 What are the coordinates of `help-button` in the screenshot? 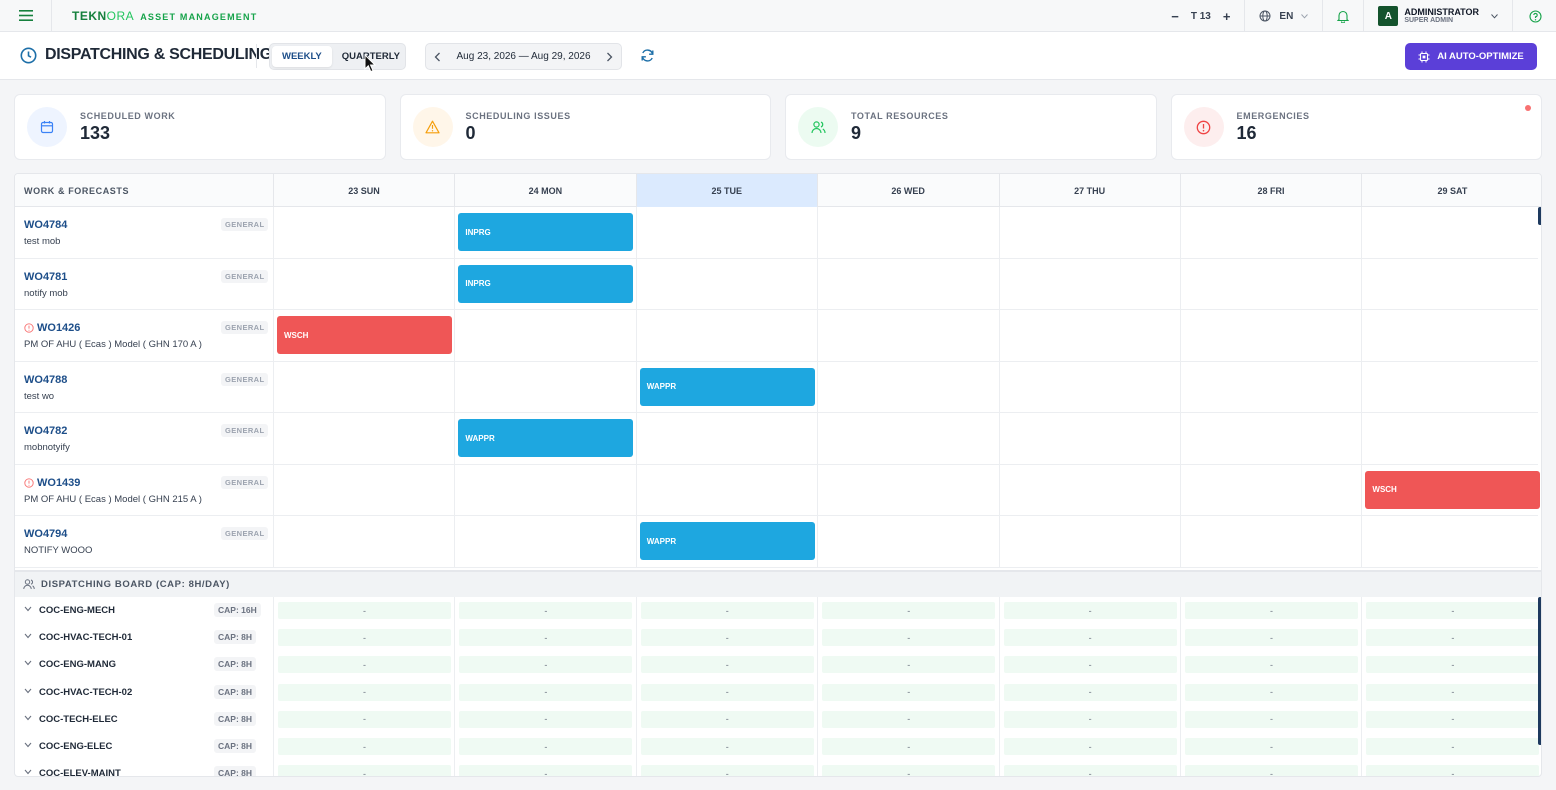 It's located at (1534, 16).